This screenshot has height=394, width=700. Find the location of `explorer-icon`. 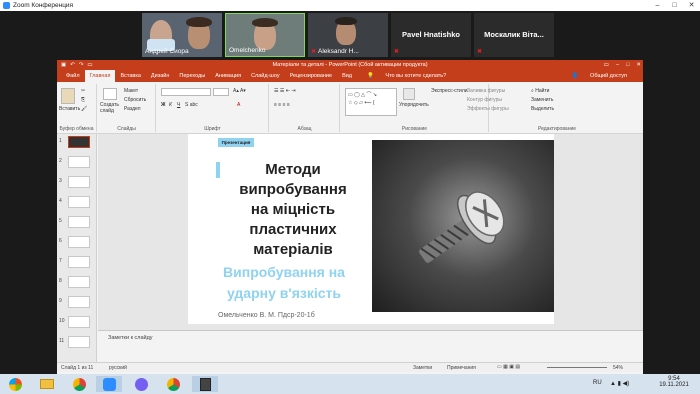

explorer-icon is located at coordinates (47, 384).